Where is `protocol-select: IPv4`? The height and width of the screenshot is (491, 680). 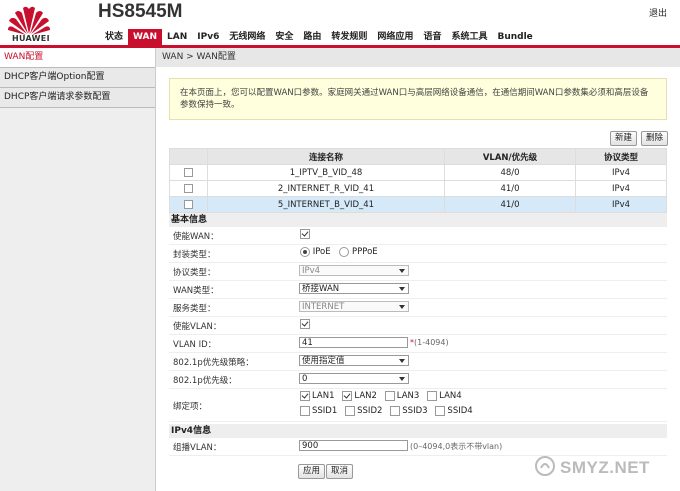
protocol-select: IPv4 is located at coordinates (354, 270).